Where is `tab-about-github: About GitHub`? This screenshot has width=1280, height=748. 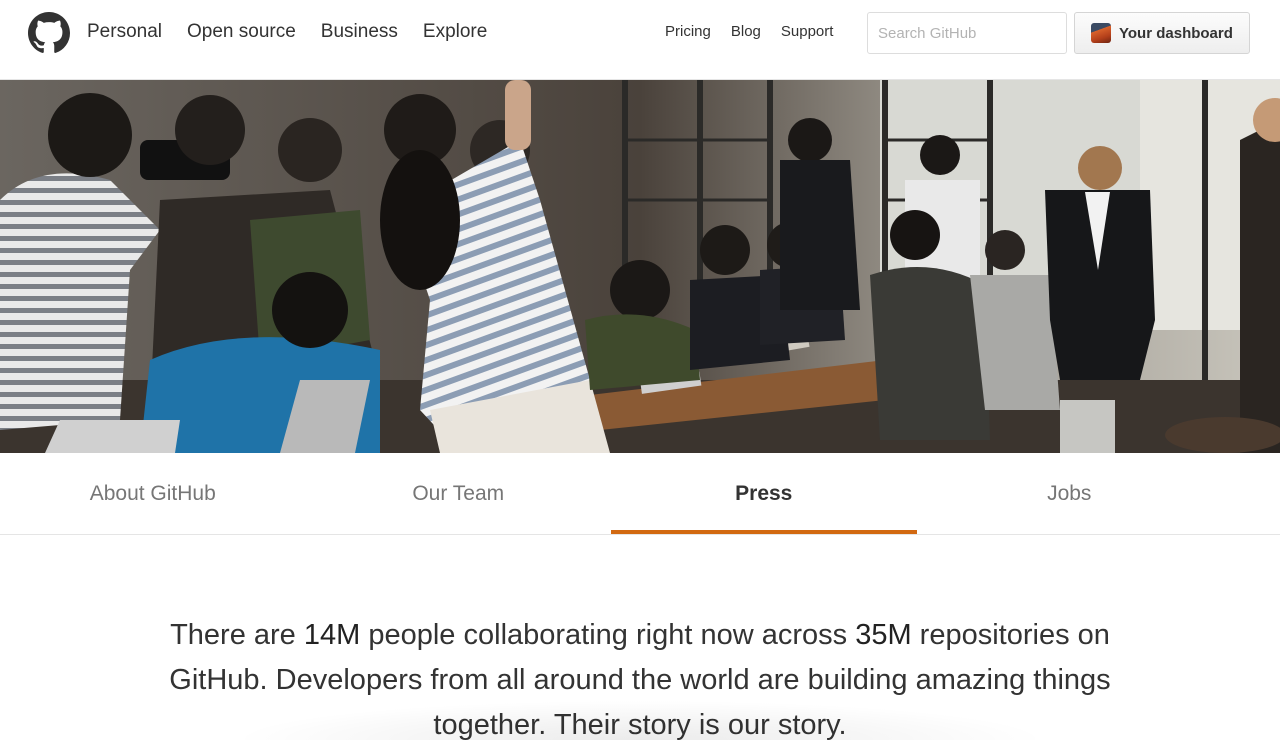 tab-about-github: About GitHub is located at coordinates (153, 493).